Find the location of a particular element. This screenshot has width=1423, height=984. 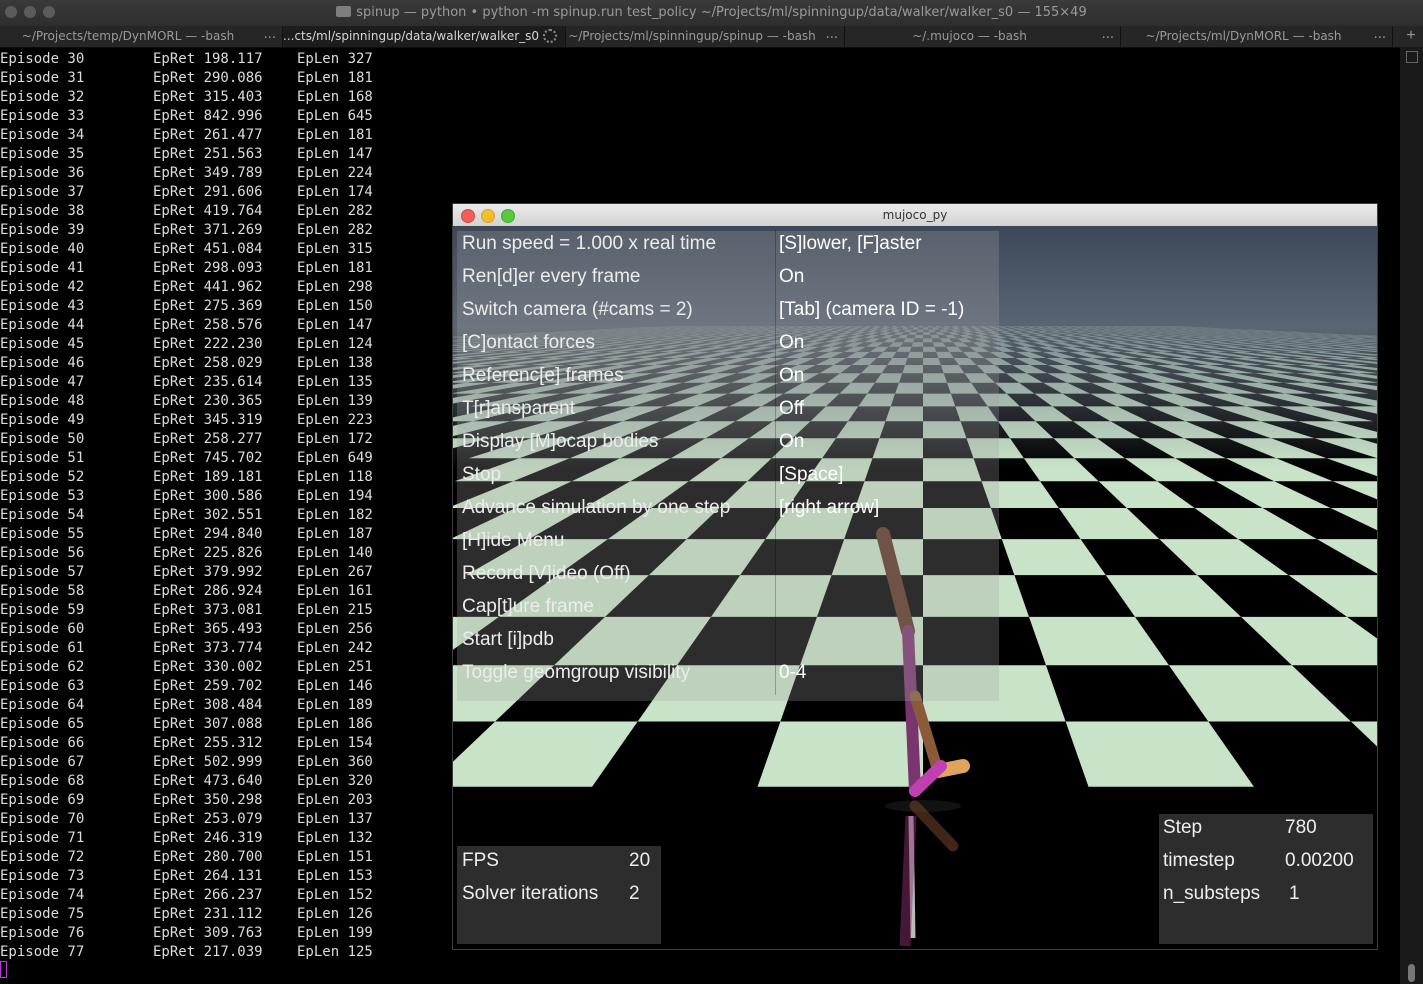

episode-return: EpRet 745.702 is located at coordinates (208, 458).